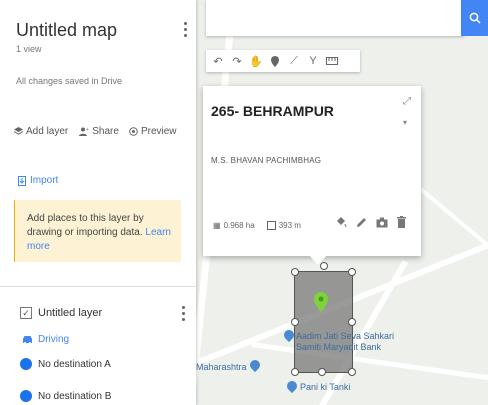  Describe the element at coordinates (294, 61) in the screenshot. I see `draw-line-icon: ⟋` at that location.